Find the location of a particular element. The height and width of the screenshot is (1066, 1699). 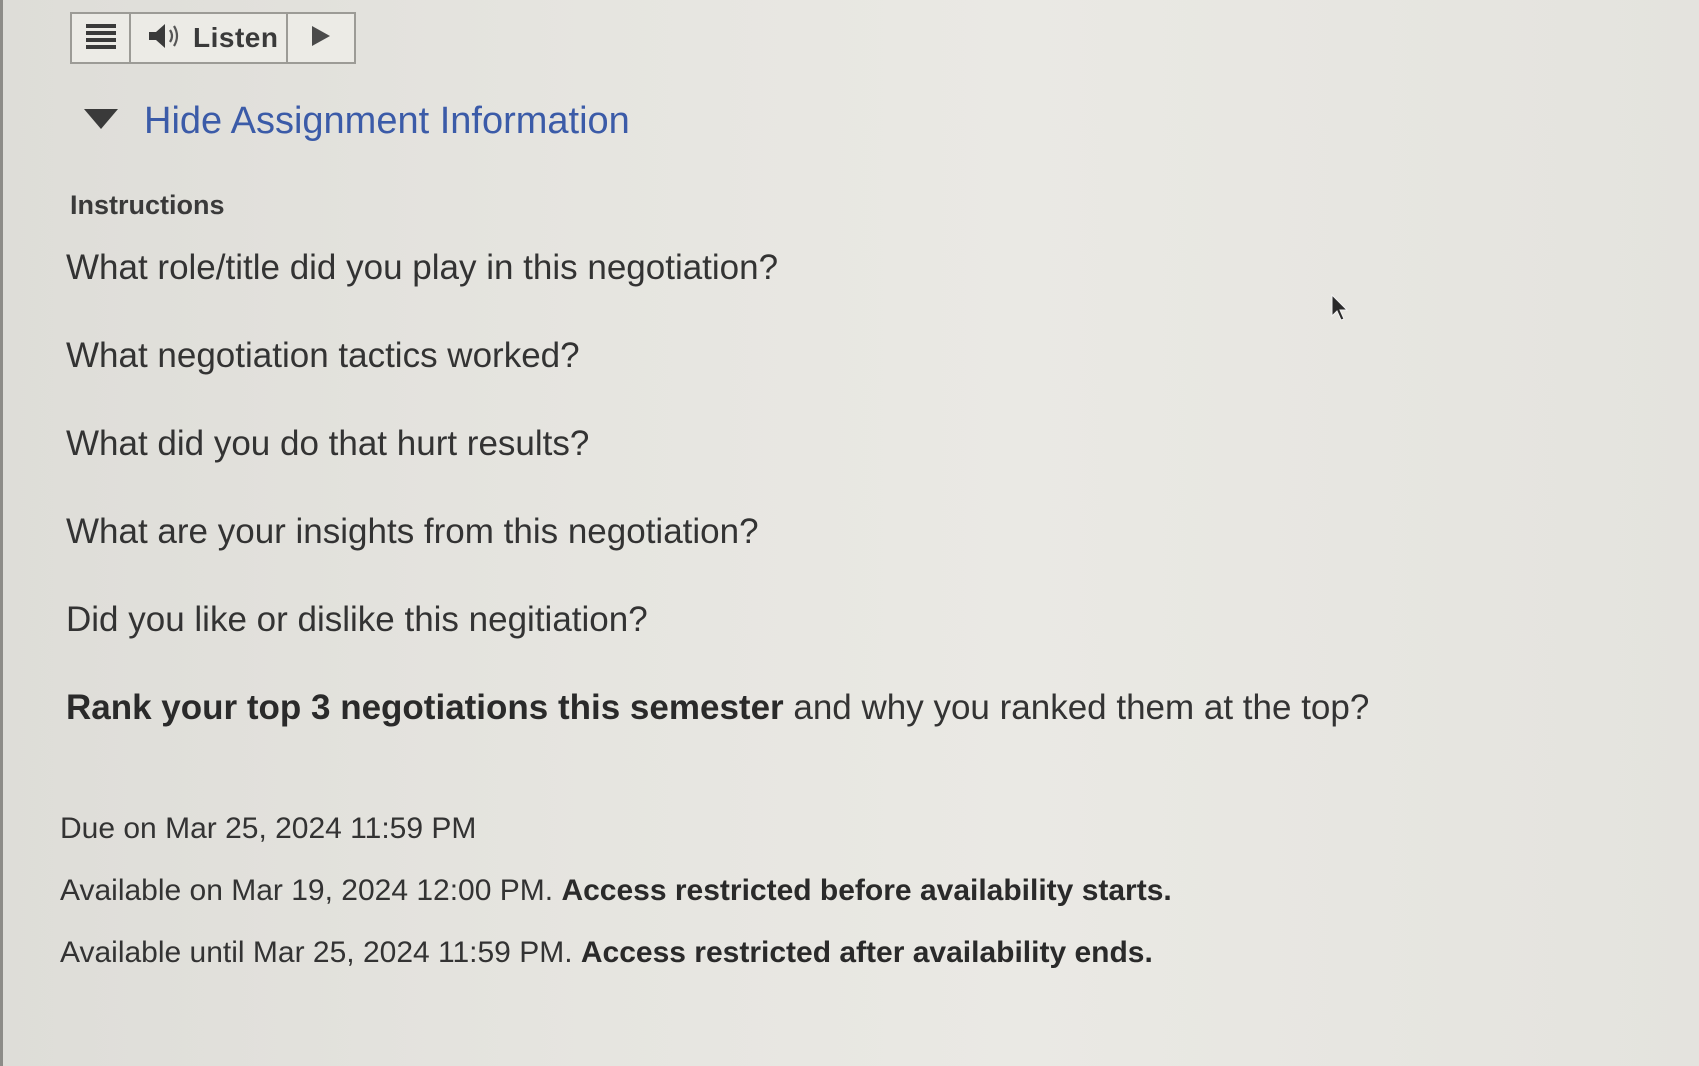

instructions-heading: Instructions is located at coordinates (147, 205).